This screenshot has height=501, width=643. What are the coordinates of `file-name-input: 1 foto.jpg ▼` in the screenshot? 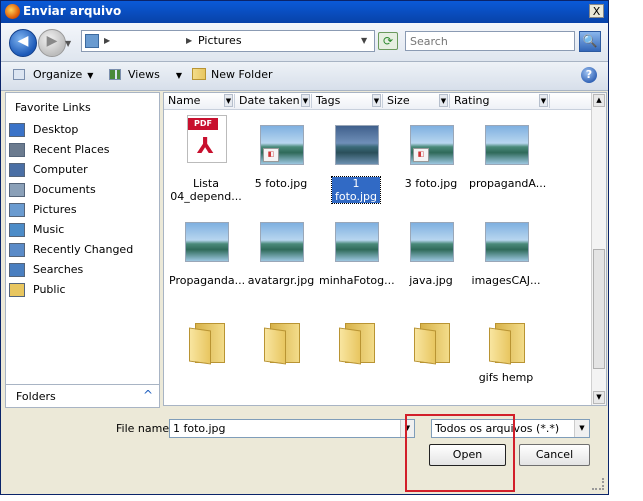 It's located at (292, 428).